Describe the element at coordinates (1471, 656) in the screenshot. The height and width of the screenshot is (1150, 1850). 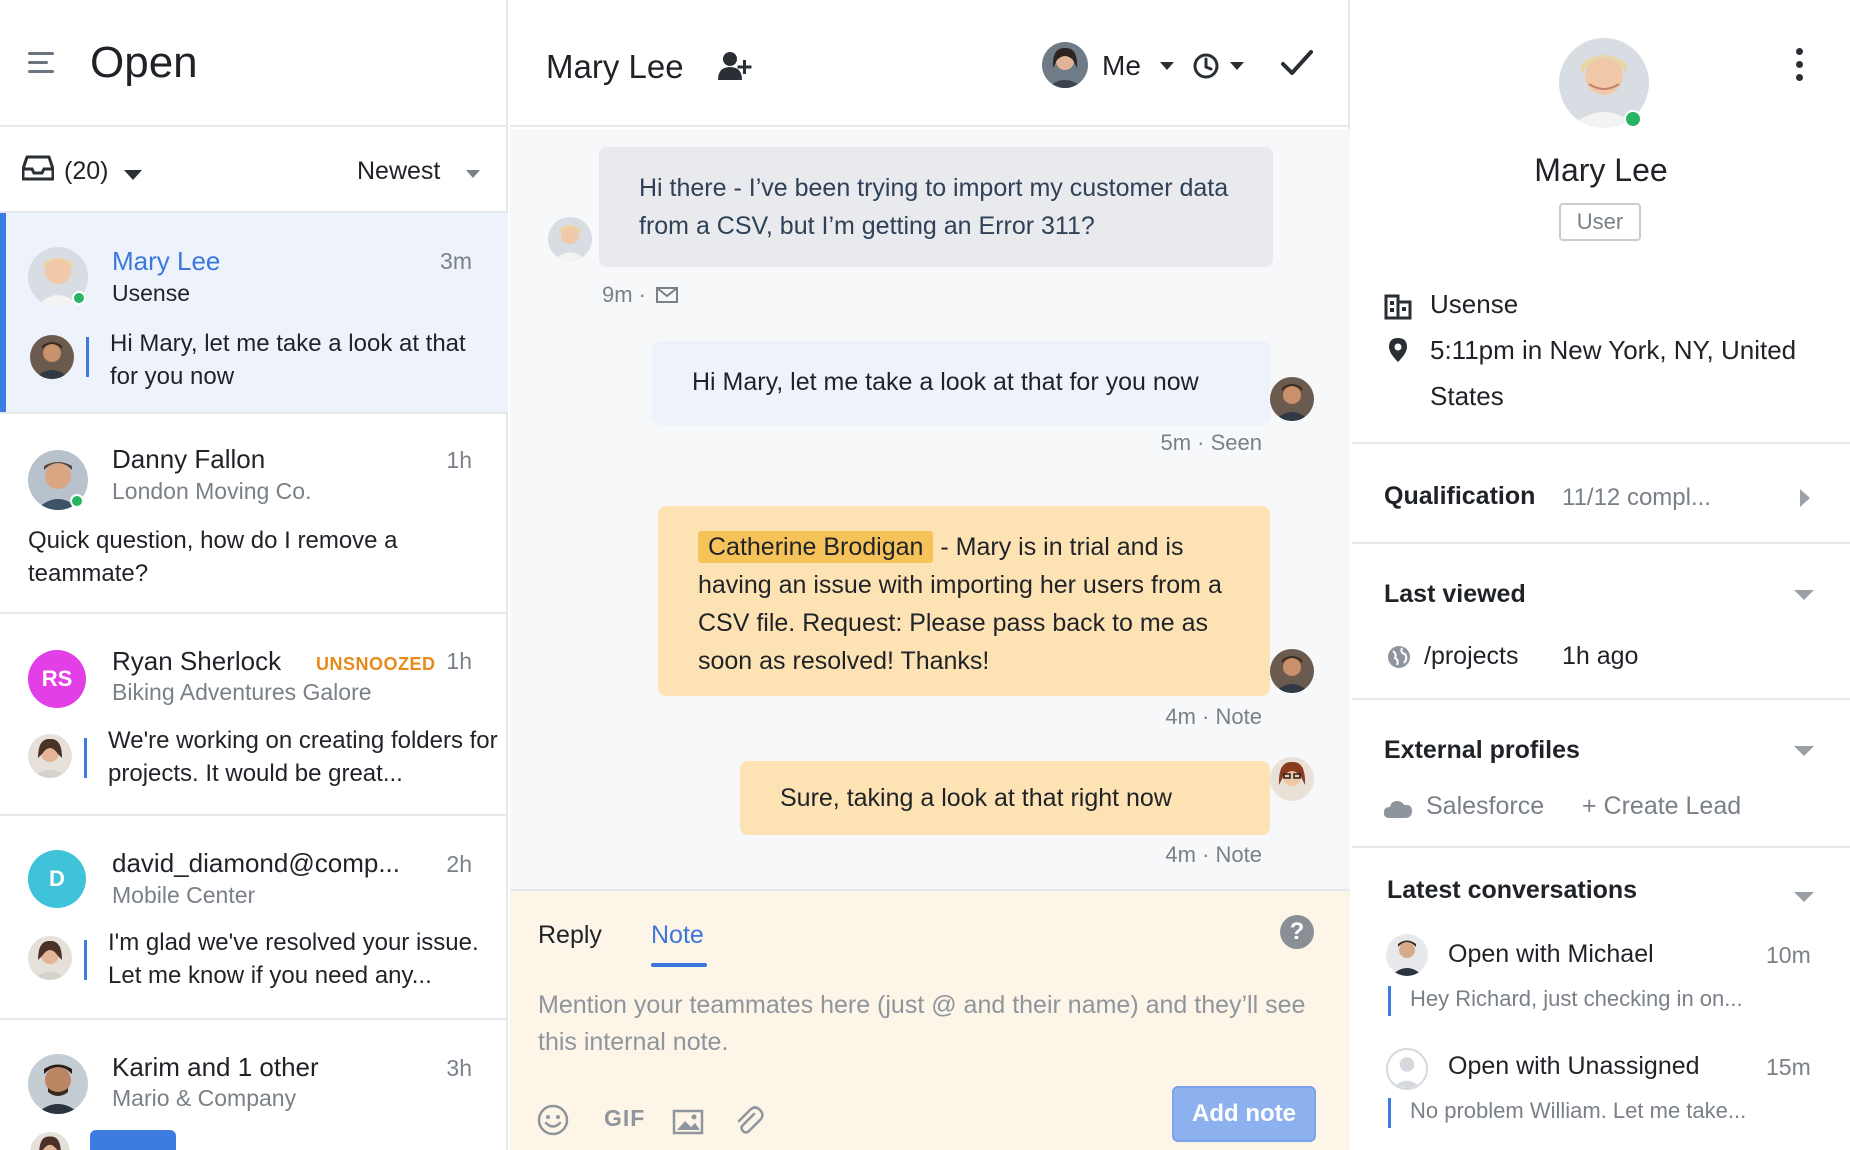
I see `last-viewed-page: /projects` at that location.